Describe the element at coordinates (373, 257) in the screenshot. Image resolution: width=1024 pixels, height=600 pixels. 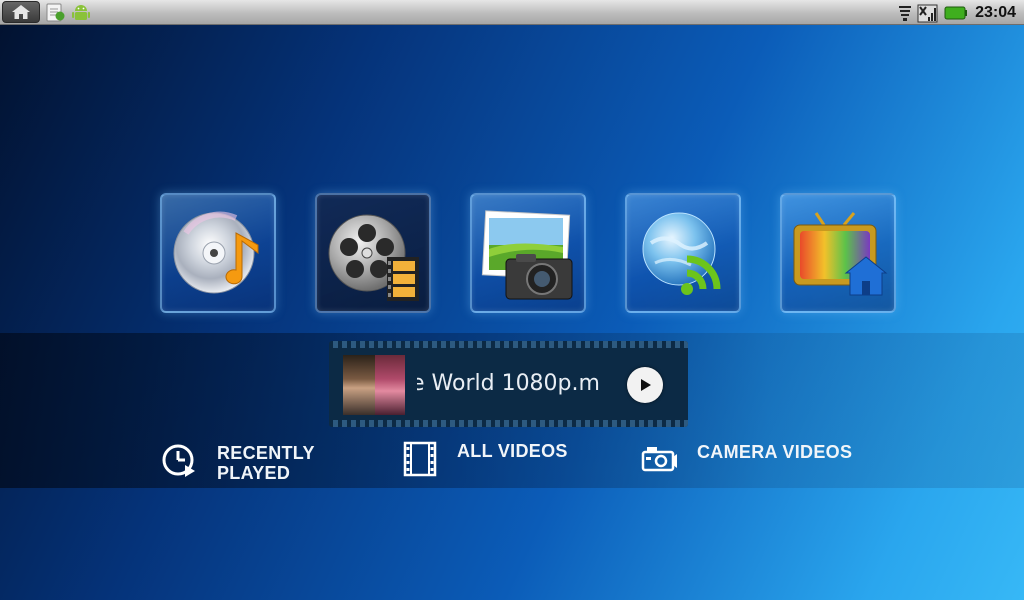
I see `film-reel-icon` at that location.